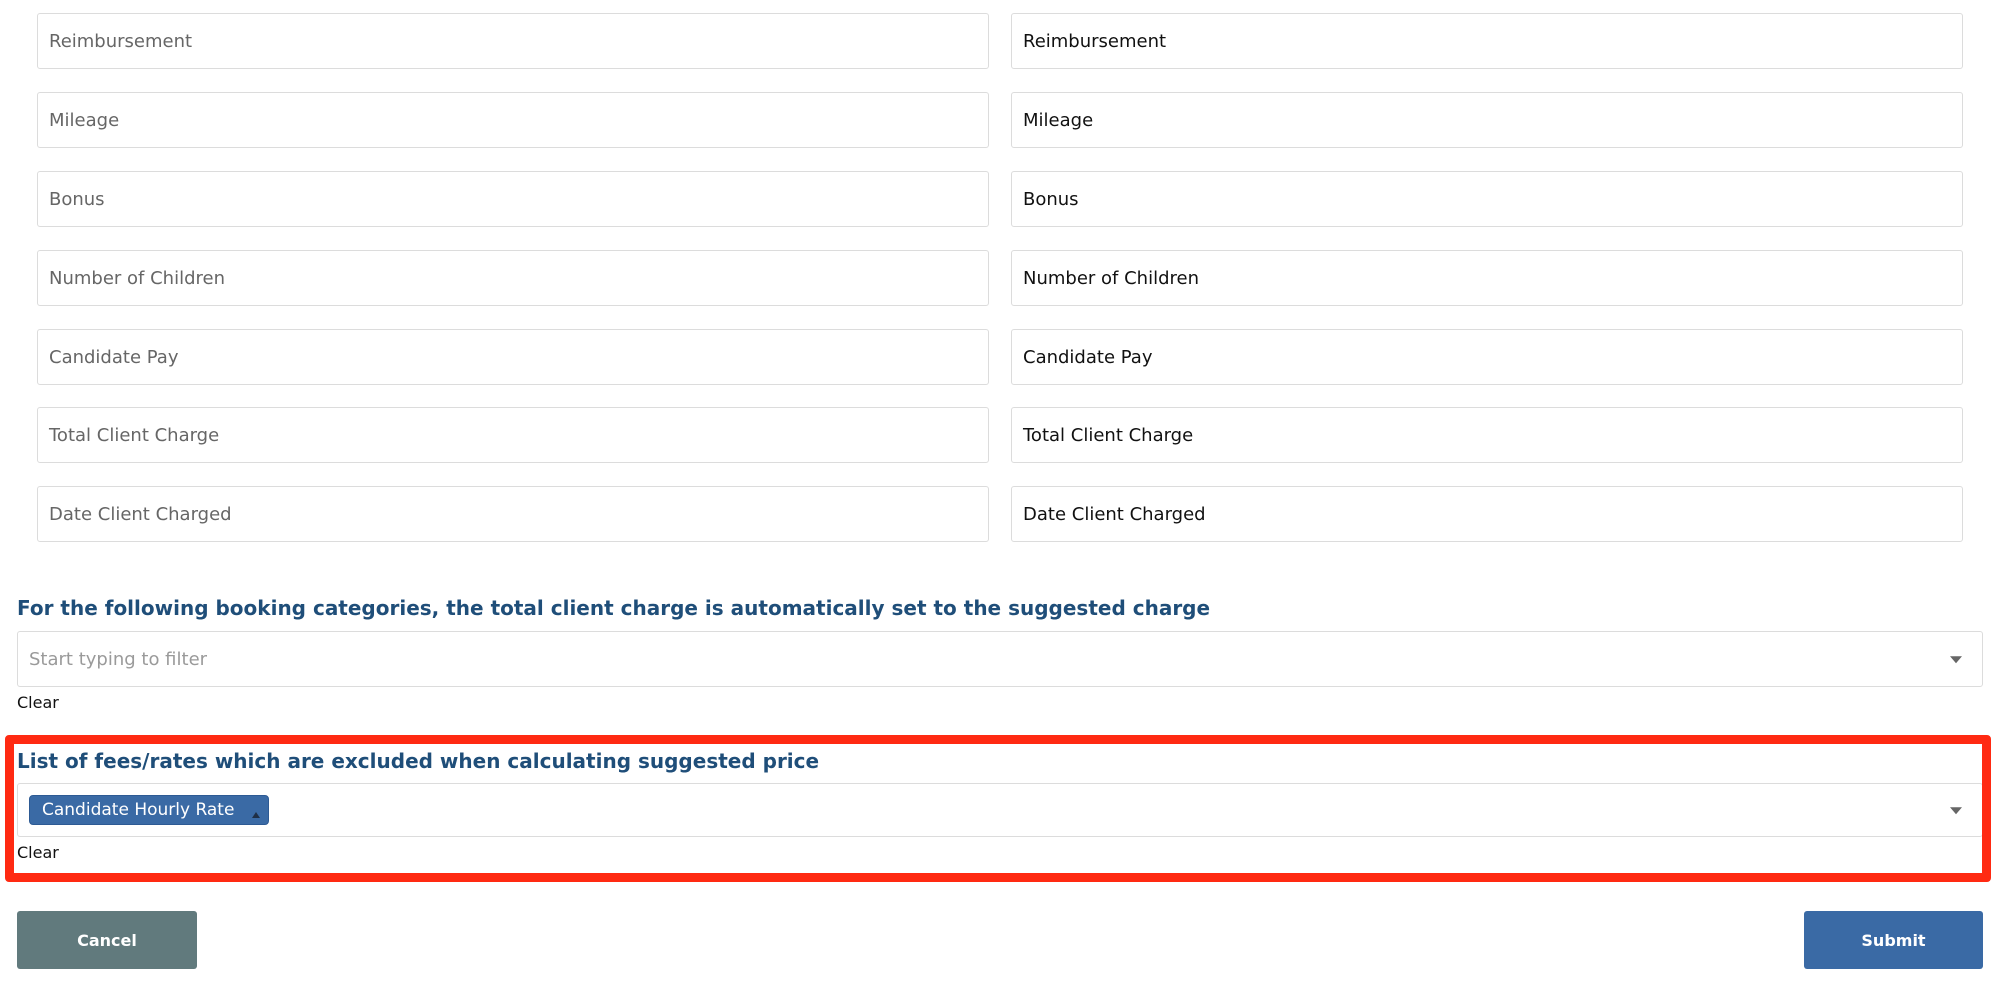 This screenshot has height=984, width=1996. I want to click on excluded-fees-select: Candidate Hourly Rate, so click(1000, 810).